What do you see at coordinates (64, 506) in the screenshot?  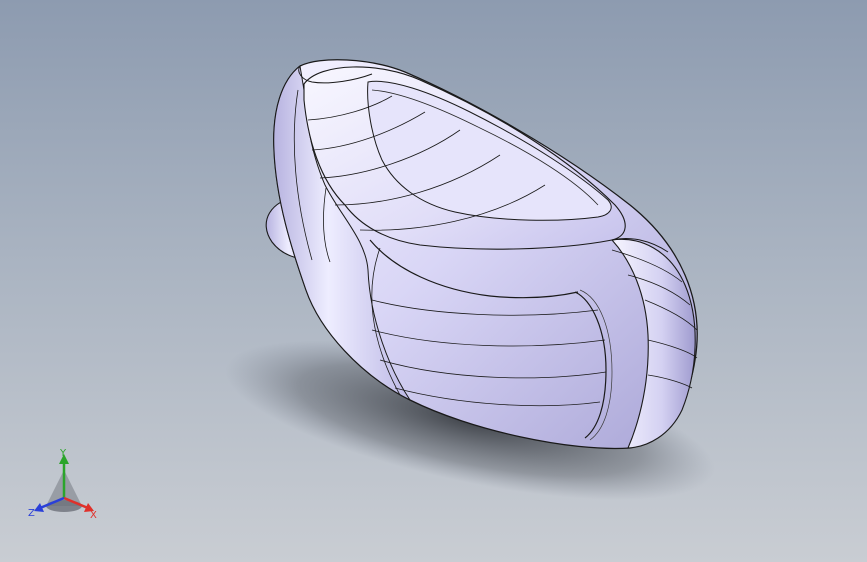 I see `triad-cone-base` at bounding box center [64, 506].